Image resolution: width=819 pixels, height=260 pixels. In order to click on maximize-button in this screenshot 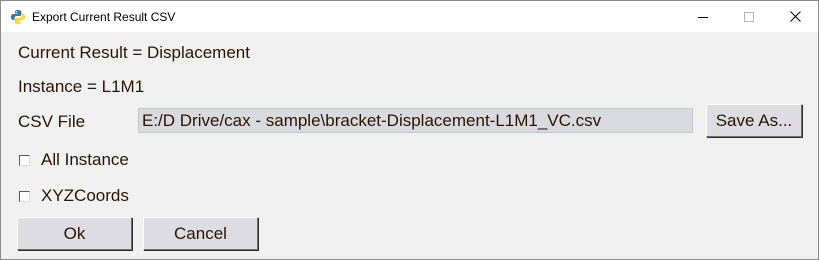, I will do `click(749, 16)`.